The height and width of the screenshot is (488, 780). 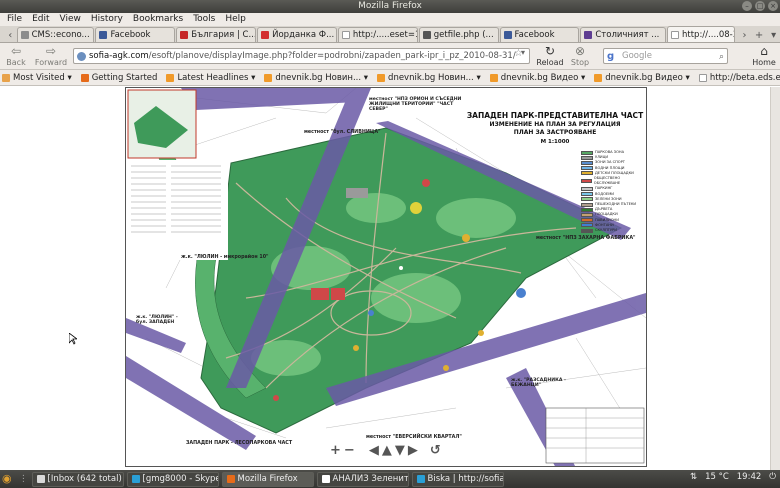 I want to click on home-label: Home, so click(x=764, y=62).